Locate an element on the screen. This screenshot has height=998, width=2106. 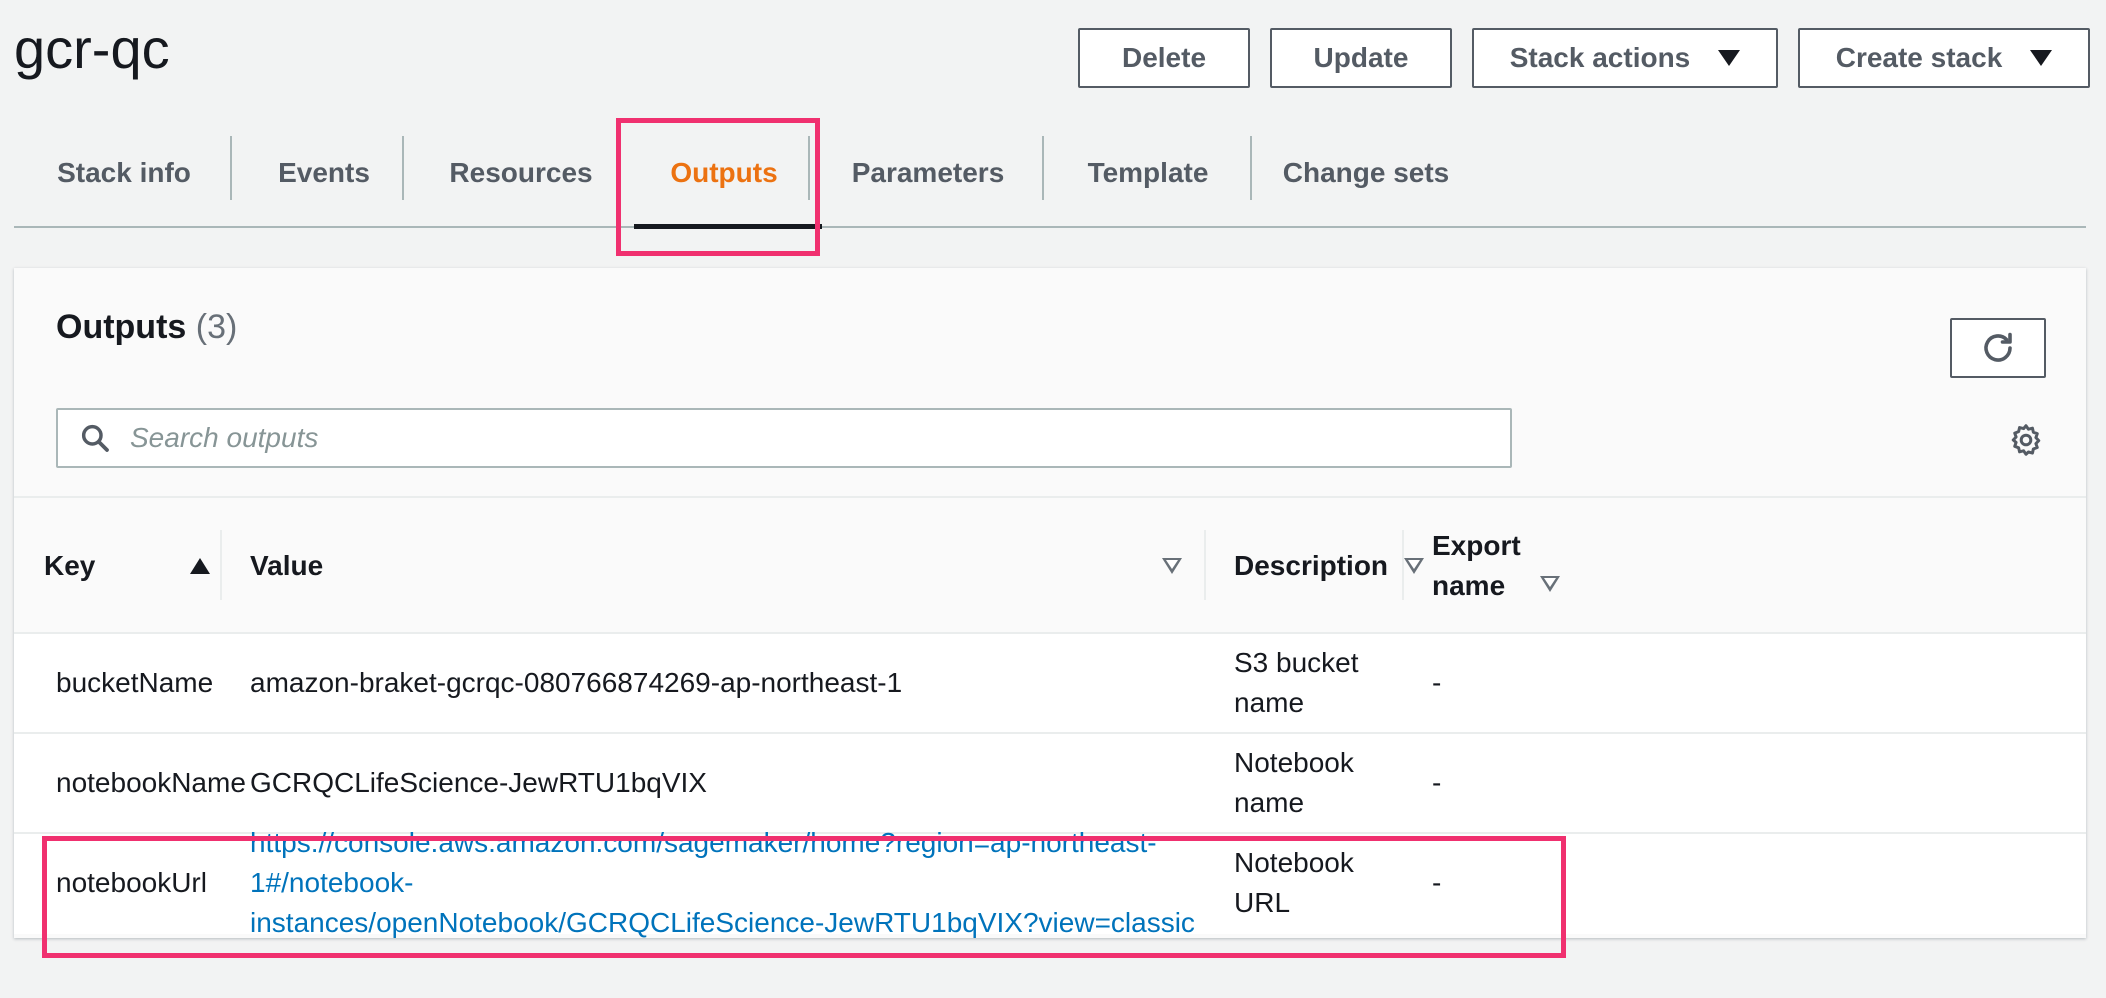
tab-label: Events is located at coordinates (324, 172).